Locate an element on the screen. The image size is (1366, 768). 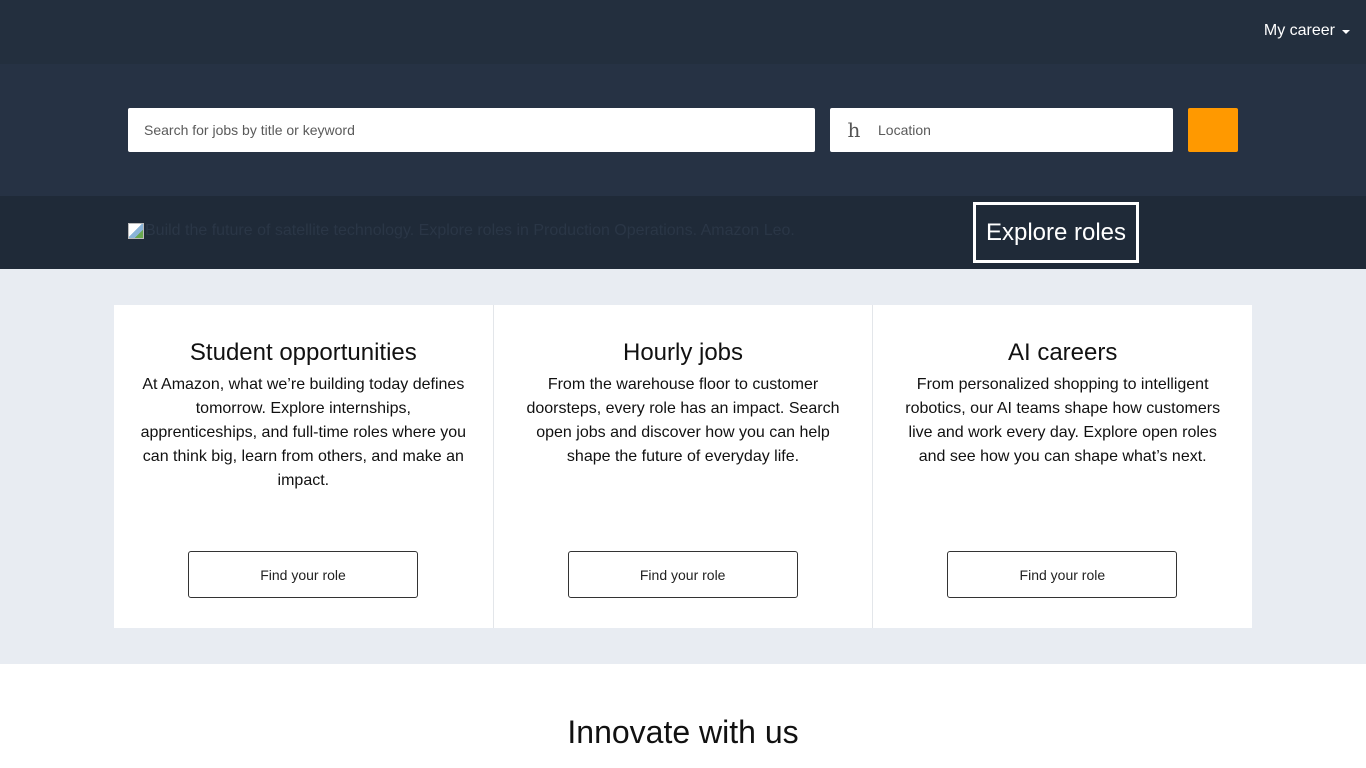
location-input: h Location is located at coordinates (1001, 130).